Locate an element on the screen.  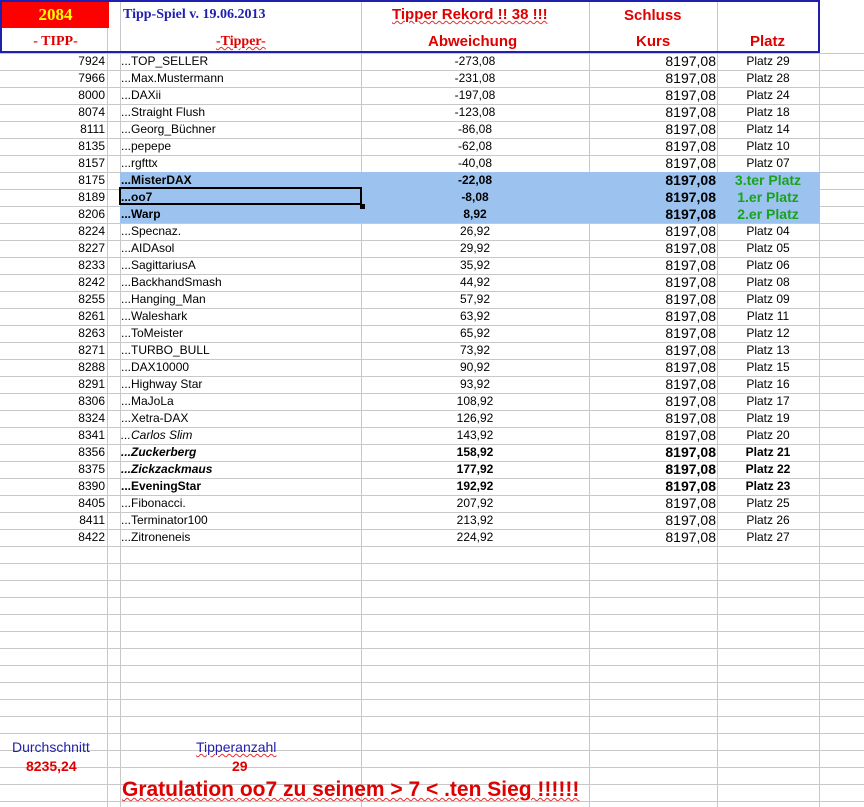
title-cell: Tipp-Spiel v. 19.06.2013 is located at coordinates (194, 15).